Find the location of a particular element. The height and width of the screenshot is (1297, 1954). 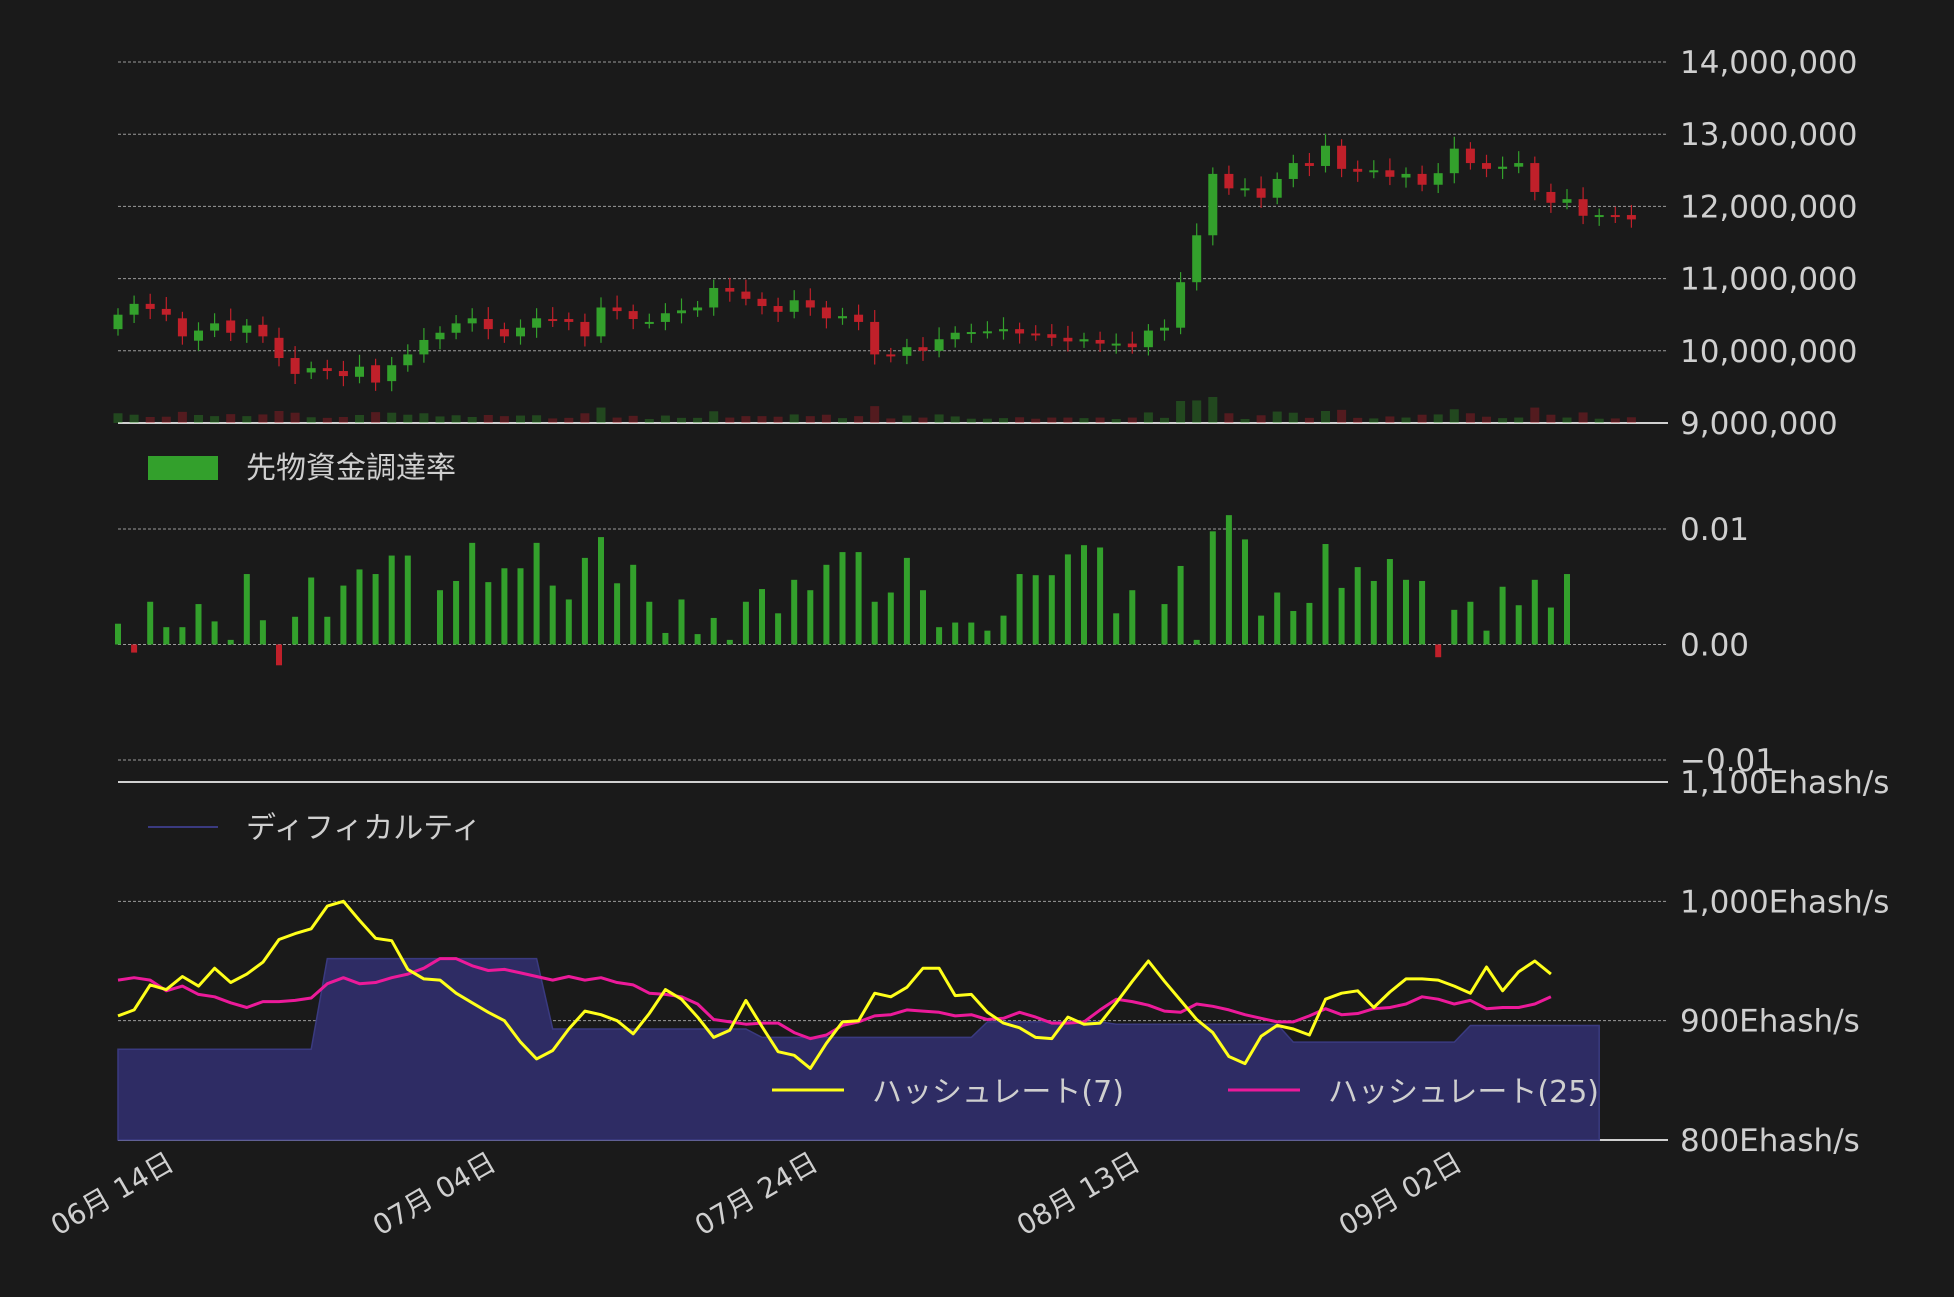

difficulty-legend-label: ディフィカルティ is located at coordinates (364, 828).